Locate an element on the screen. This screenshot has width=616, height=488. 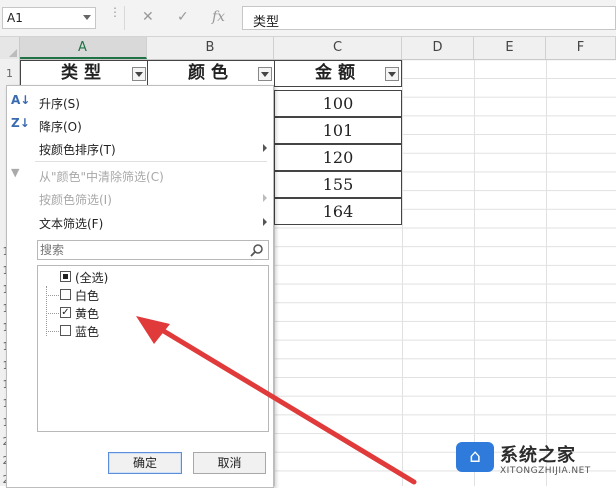
header-text: 颜色 is located at coordinates (211, 73).